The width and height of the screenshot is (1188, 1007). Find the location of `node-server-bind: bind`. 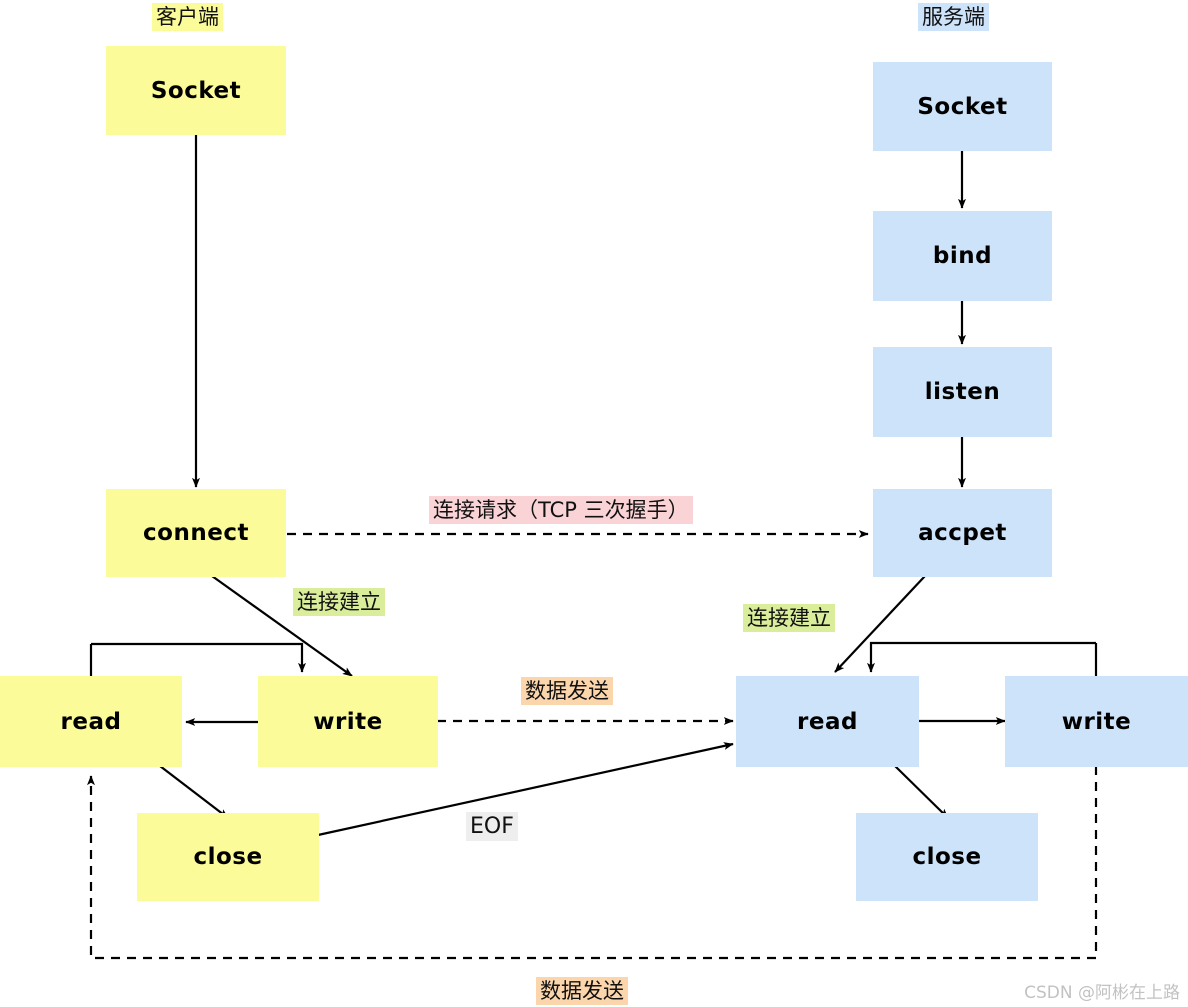

node-server-bind: bind is located at coordinates (962, 256).